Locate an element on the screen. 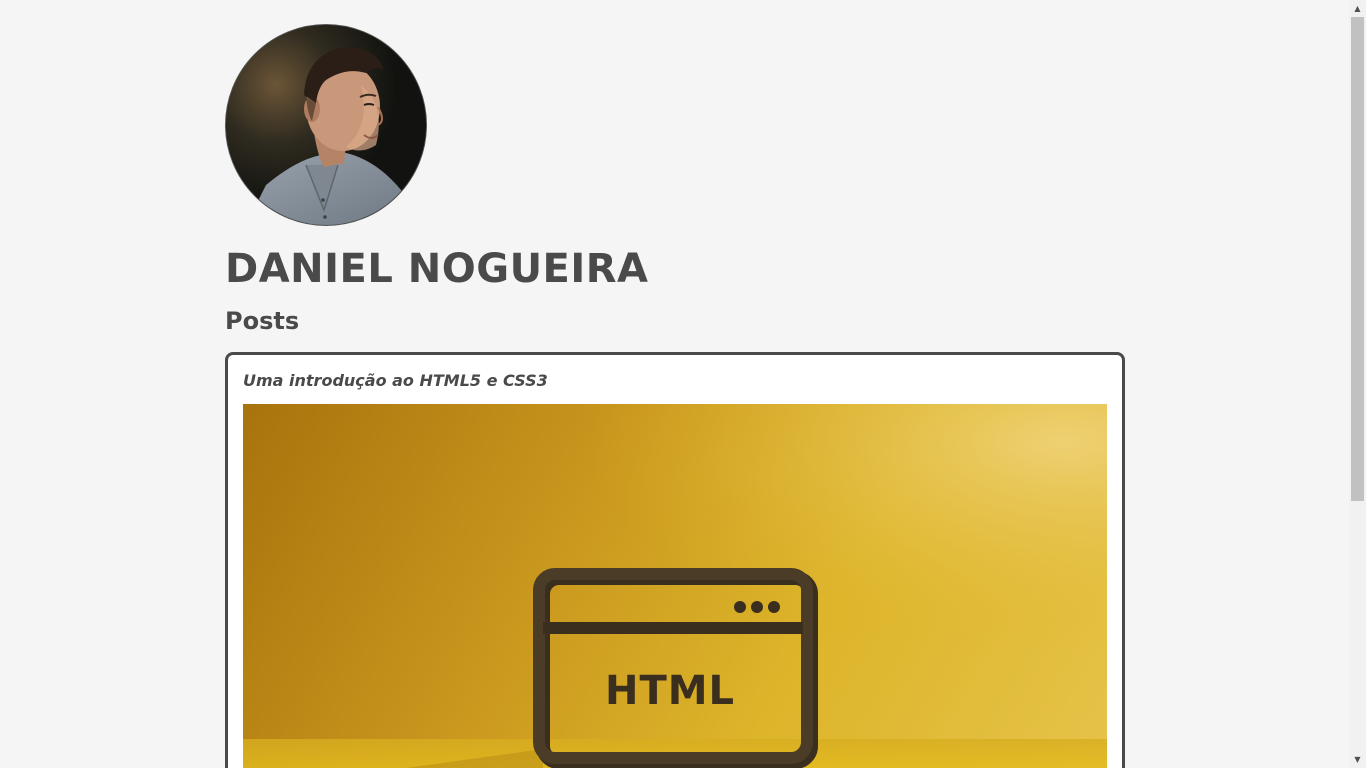 The width and height of the screenshot is (1366, 768). profile-name: DANIEL NOGUEIRA is located at coordinates (437, 269).